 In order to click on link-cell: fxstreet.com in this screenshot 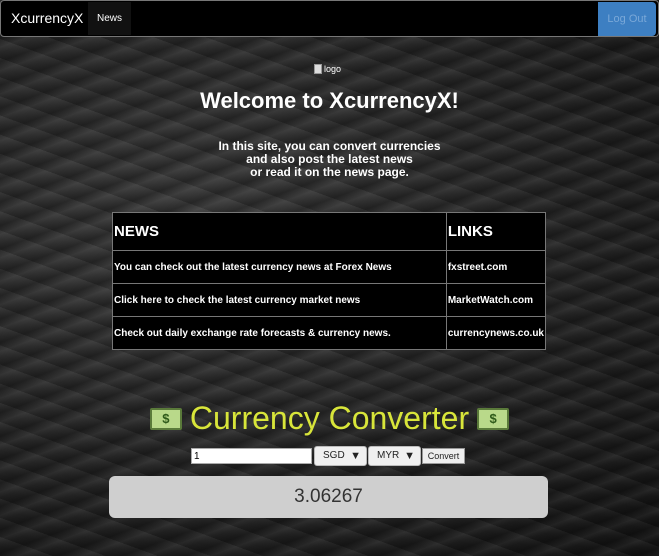, I will do `click(496, 267)`.